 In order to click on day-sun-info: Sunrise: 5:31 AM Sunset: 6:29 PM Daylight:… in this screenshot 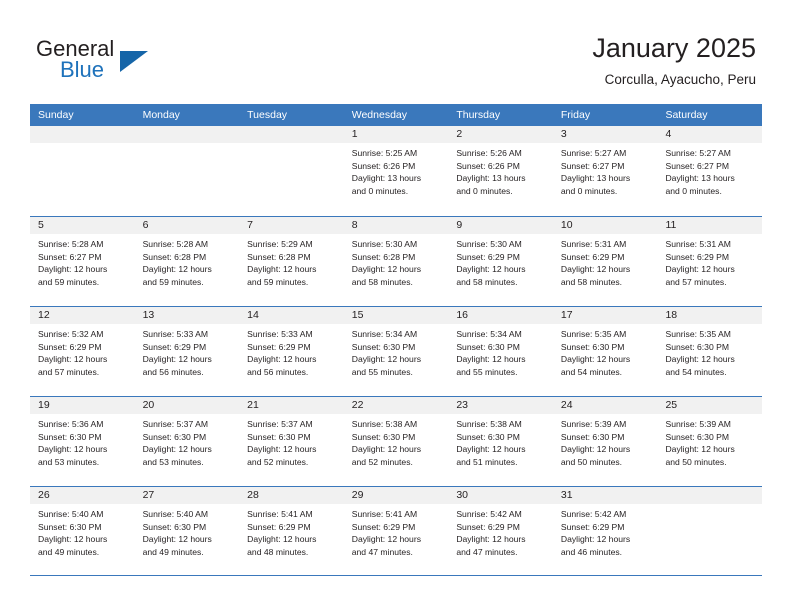, I will do `click(709, 261)`.